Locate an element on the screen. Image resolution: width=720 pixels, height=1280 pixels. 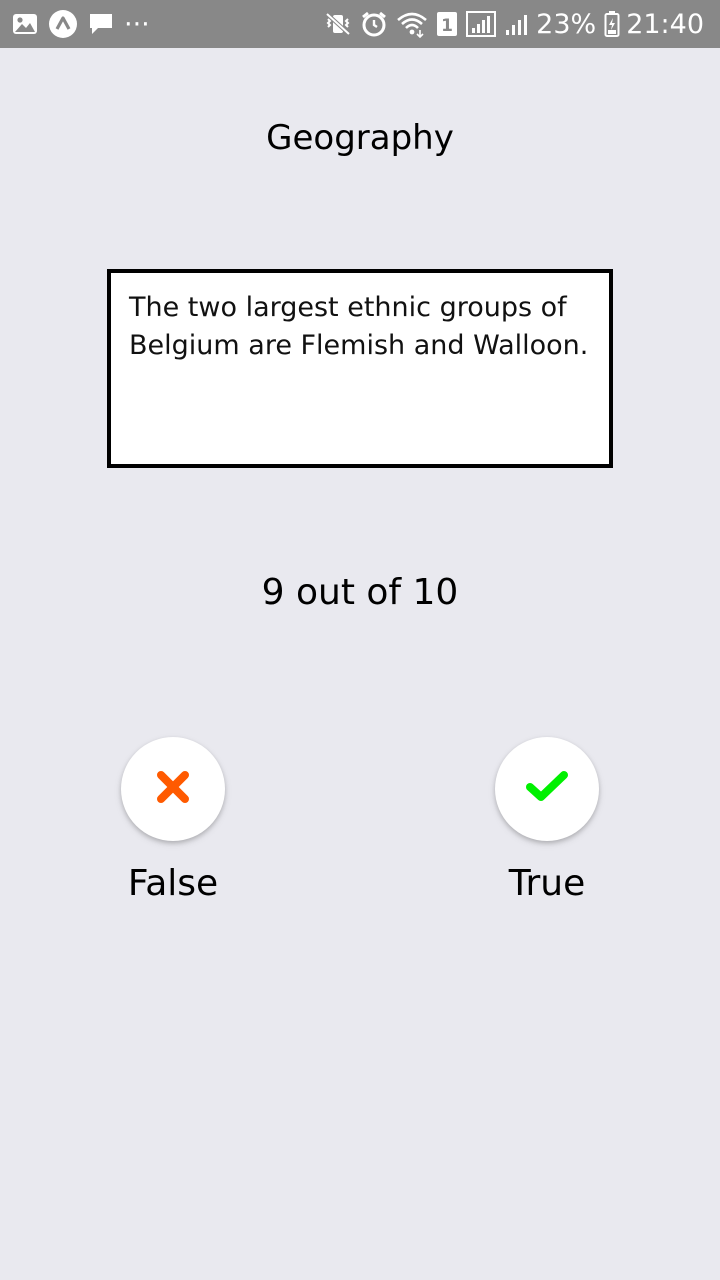
cross-icon is located at coordinates (173, 789).